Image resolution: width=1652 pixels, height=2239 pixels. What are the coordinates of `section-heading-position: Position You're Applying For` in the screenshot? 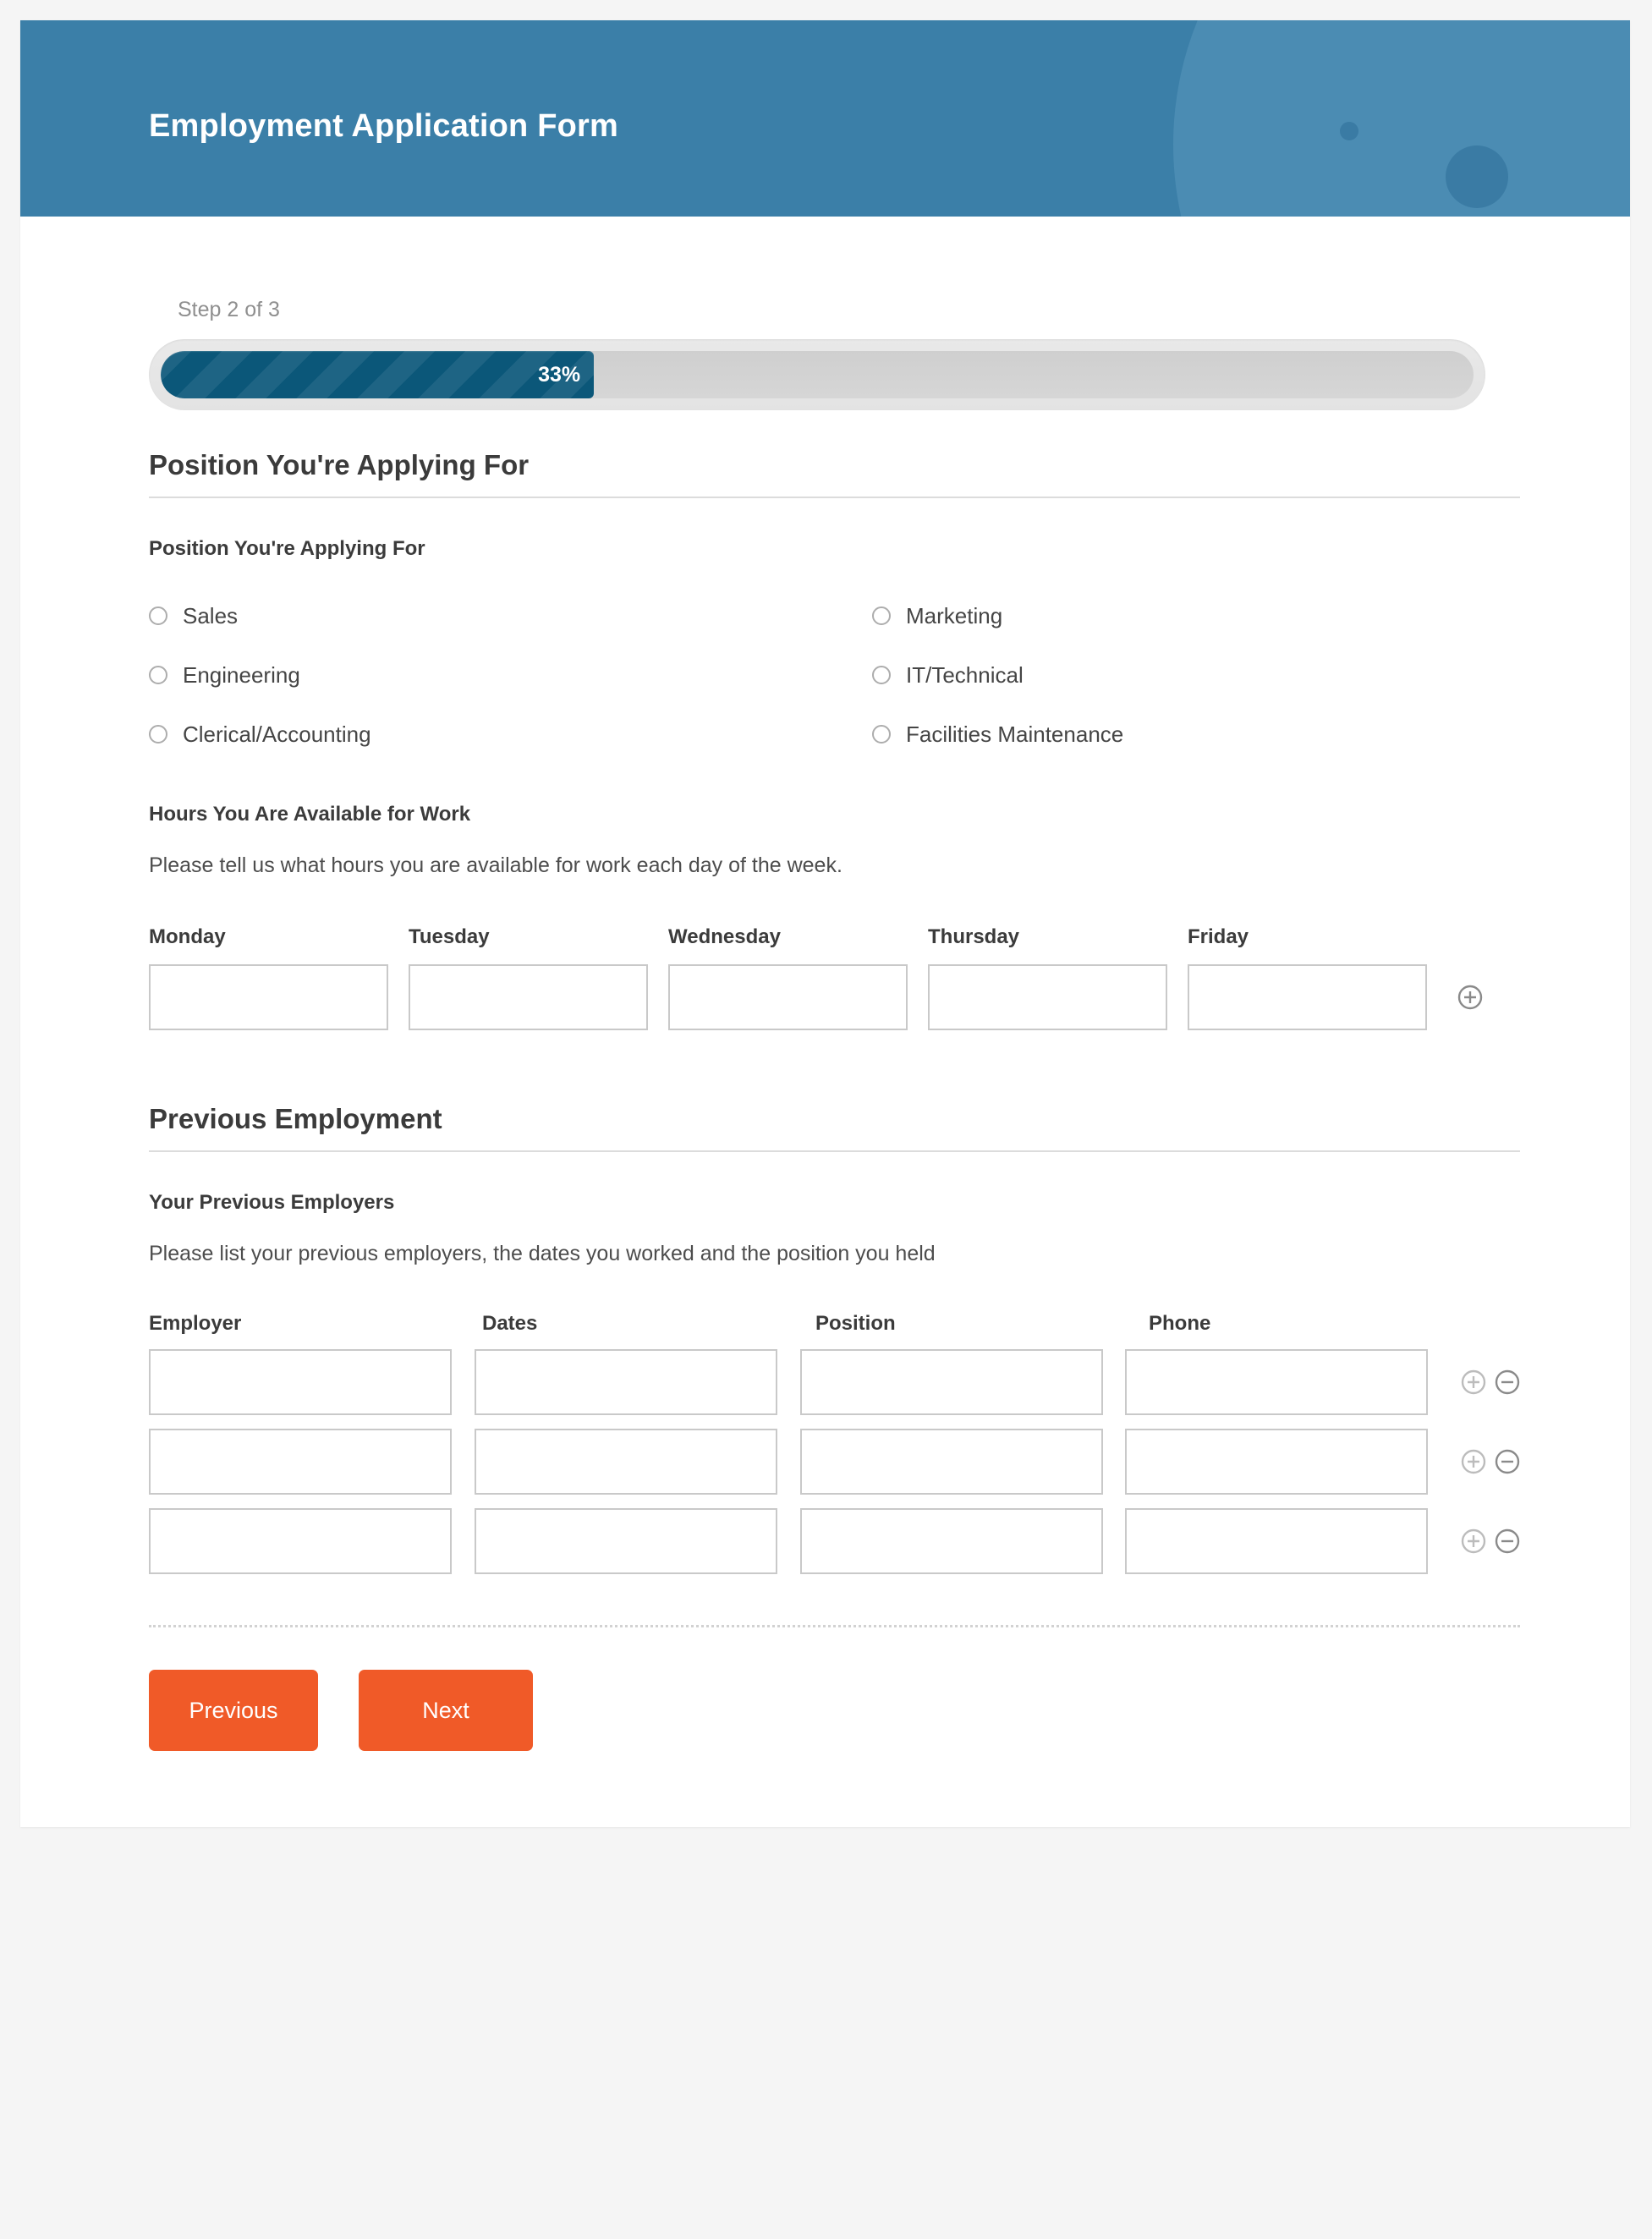 It's located at (834, 454).